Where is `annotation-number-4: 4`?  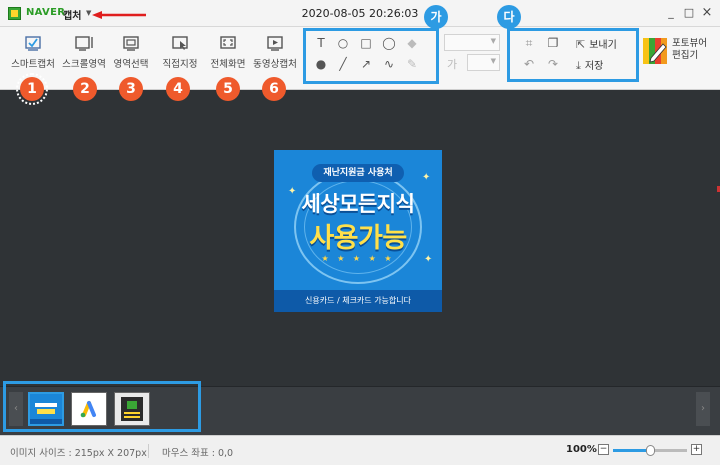
annotation-number-4: 4 is located at coordinates (178, 89).